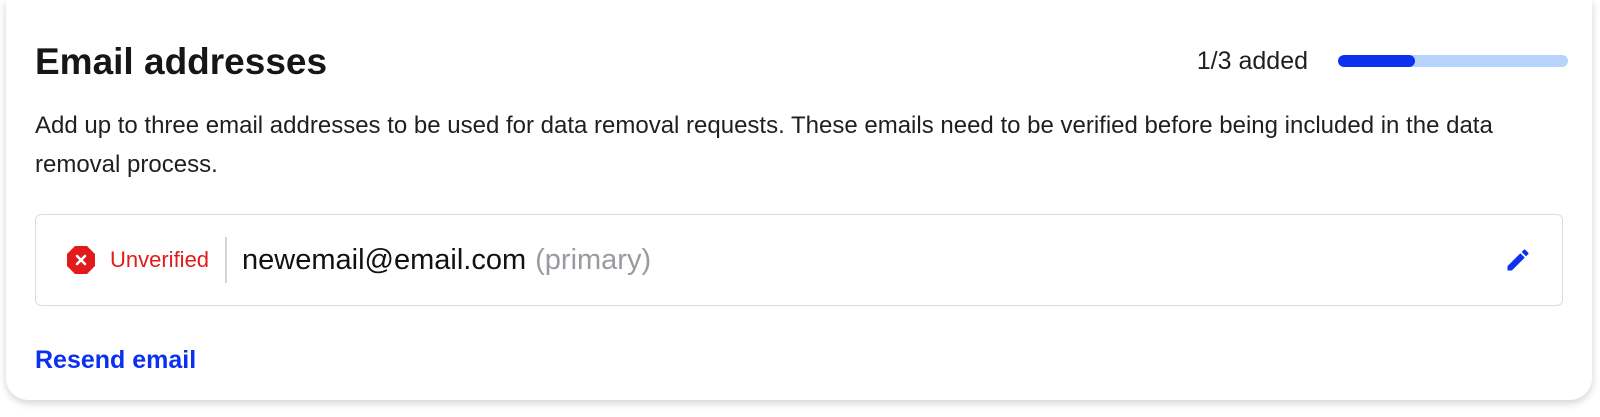 Image resolution: width=1600 pixels, height=417 pixels. Describe the element at coordinates (160, 259) in the screenshot. I see `status-label: Unverified` at that location.